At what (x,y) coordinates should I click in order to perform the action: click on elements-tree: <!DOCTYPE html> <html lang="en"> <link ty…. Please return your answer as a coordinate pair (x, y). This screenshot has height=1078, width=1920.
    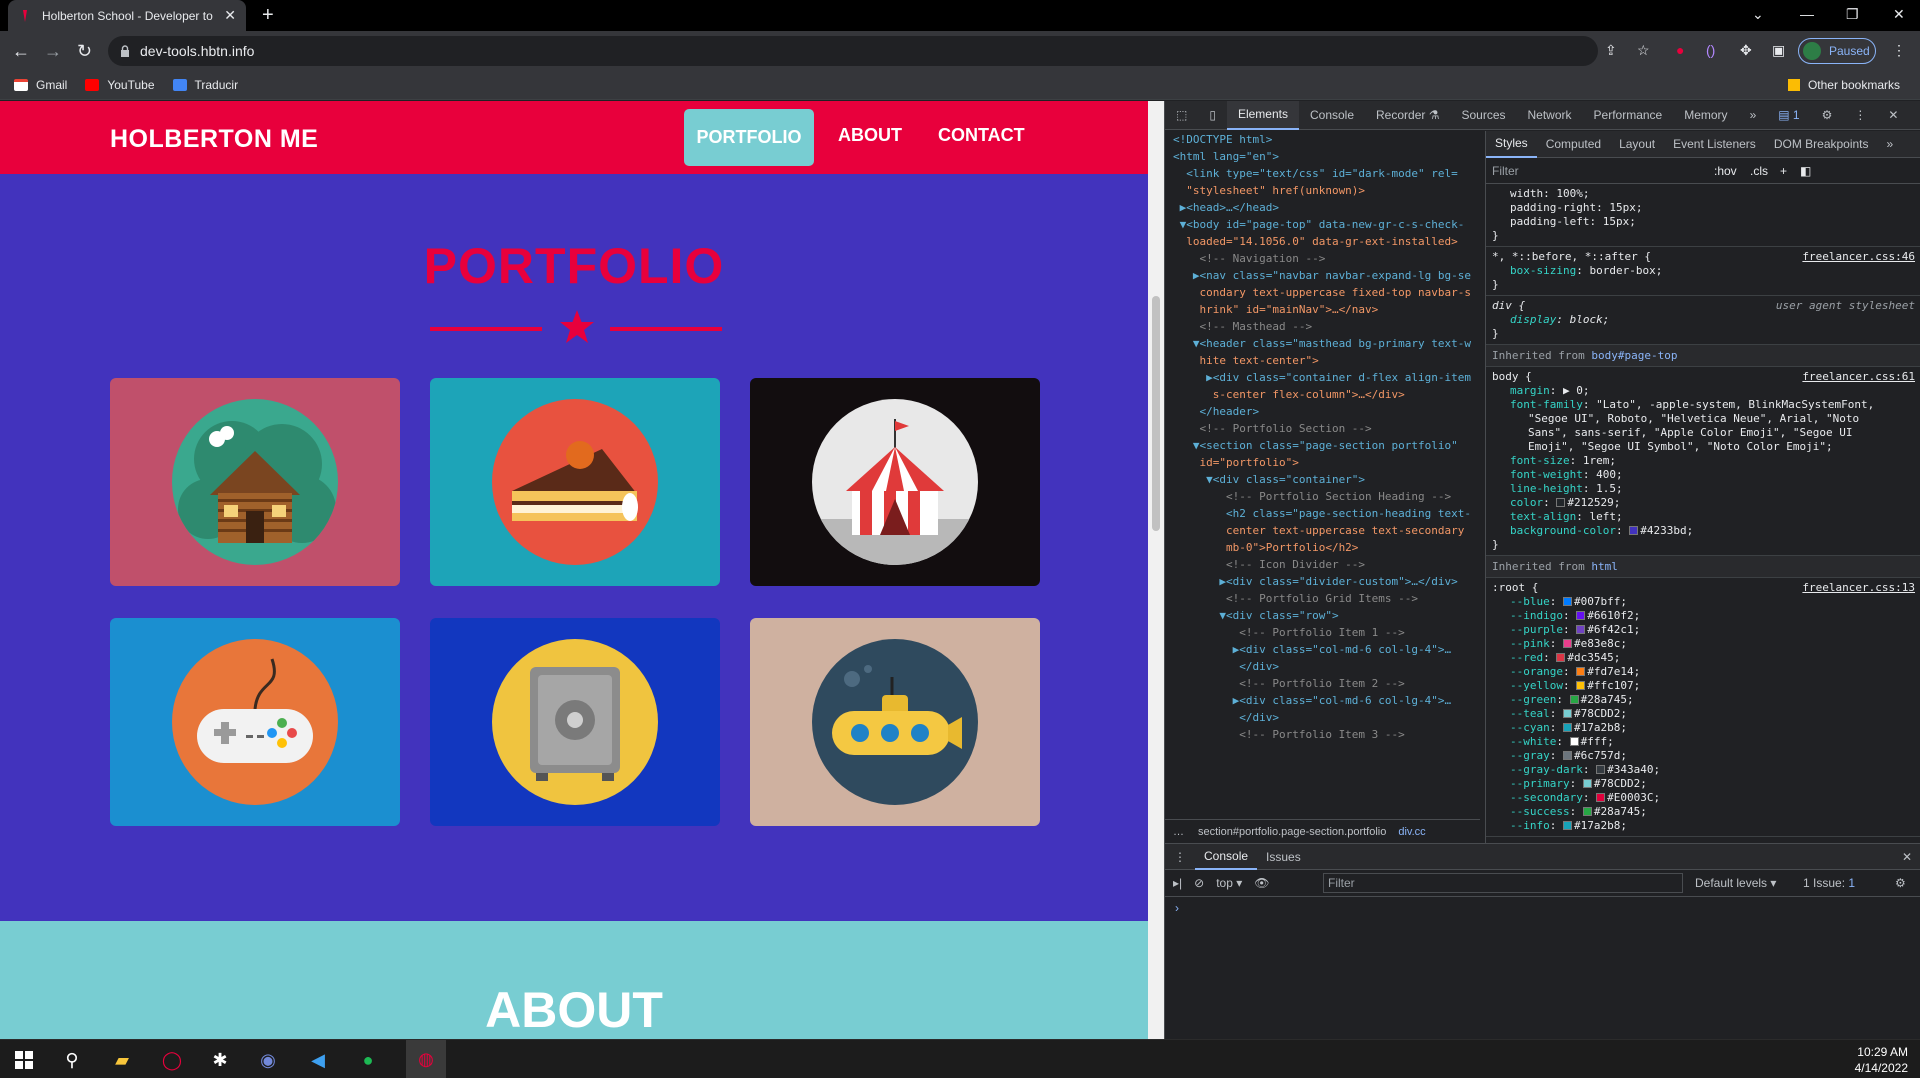
    Looking at the image, I should click on (1322, 437).